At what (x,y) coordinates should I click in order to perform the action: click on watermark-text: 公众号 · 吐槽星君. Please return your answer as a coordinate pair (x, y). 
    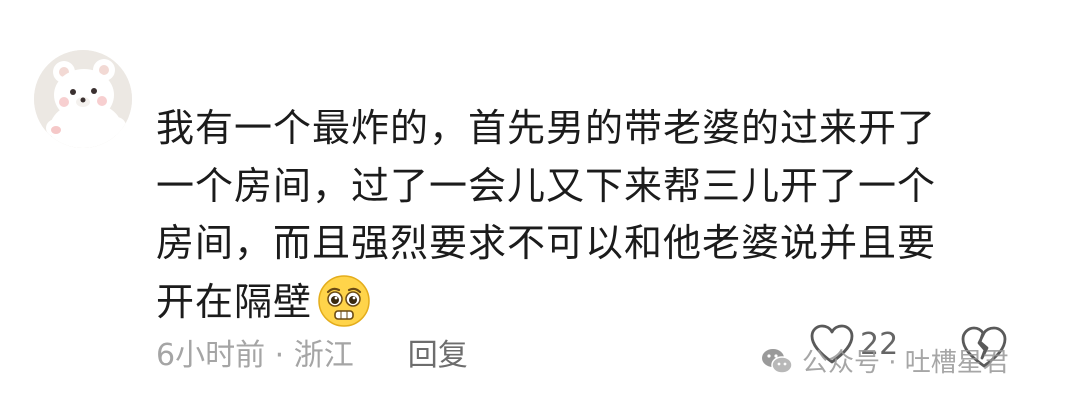
    Looking at the image, I should click on (905, 363).